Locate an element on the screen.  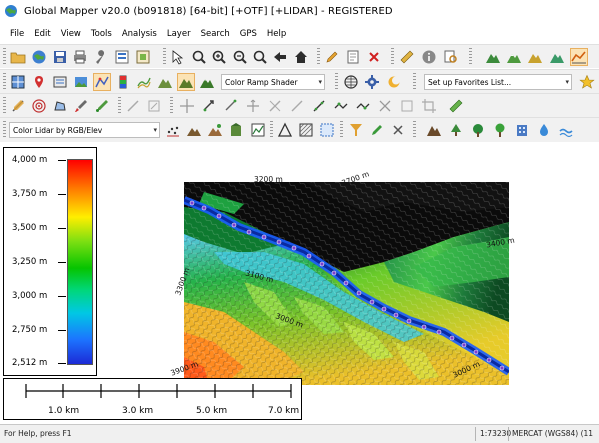
configure-button is located at coordinates (101, 57).